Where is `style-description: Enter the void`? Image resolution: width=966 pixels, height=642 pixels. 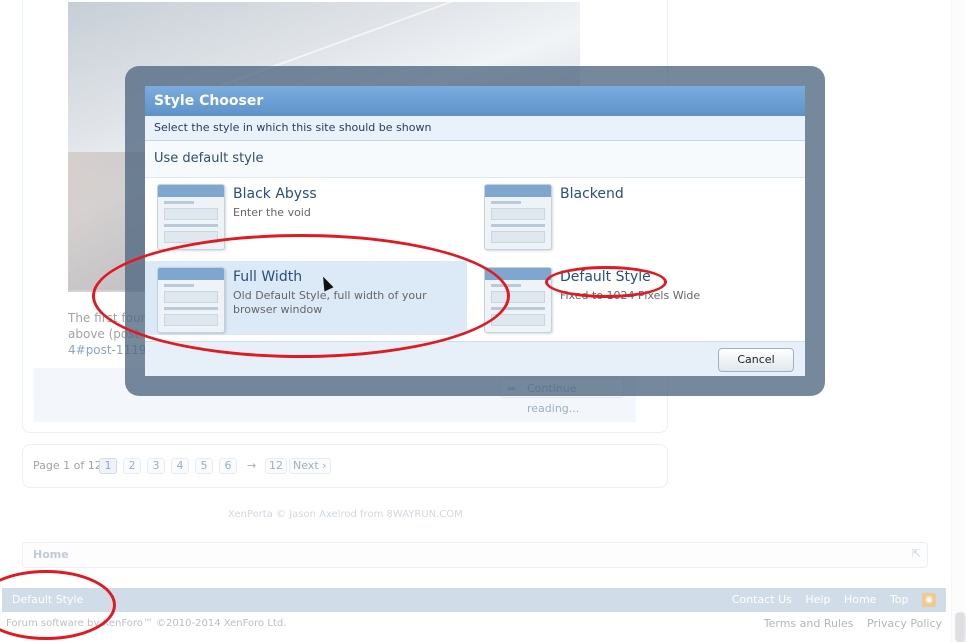
style-description: Enter the void is located at coordinates (272, 212).